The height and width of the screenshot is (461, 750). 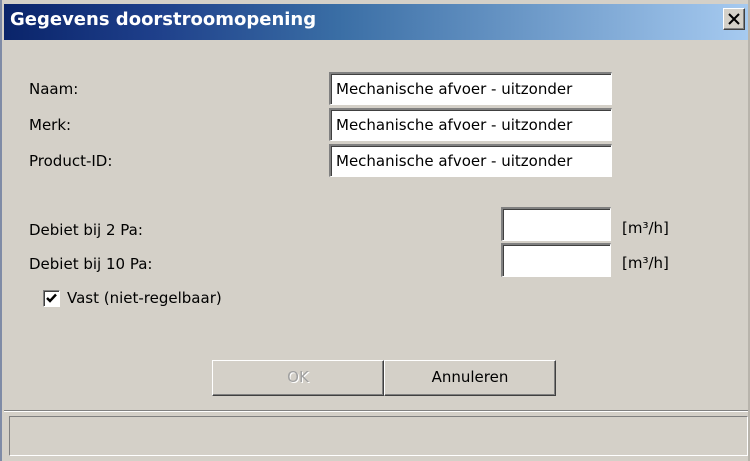 I want to click on close-icon, so click(x=734, y=19).